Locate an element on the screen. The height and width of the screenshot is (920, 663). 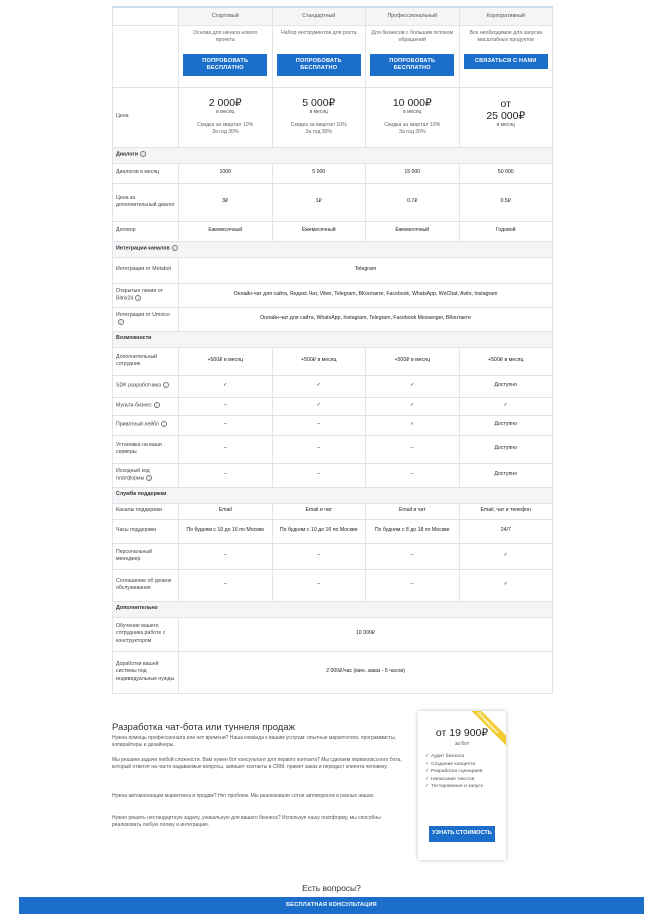
feature-value: 15 000 is located at coordinates (412, 173).